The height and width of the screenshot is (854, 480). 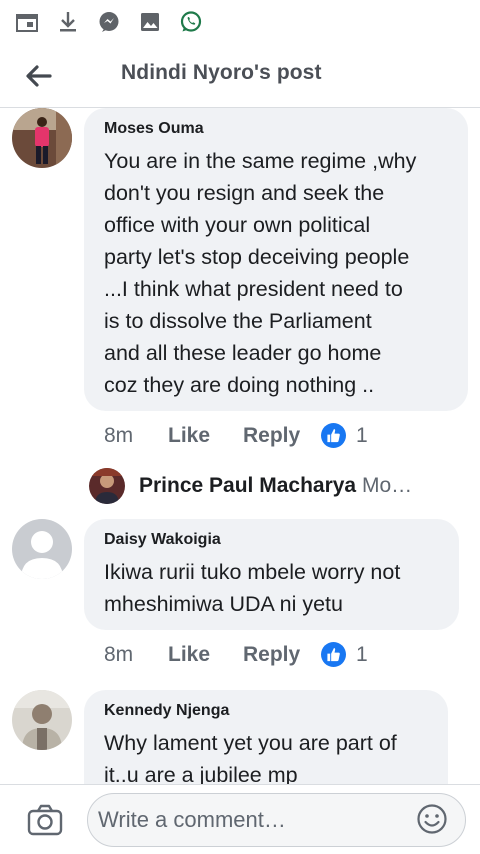 I want to click on camera-icon, so click(x=45, y=820).